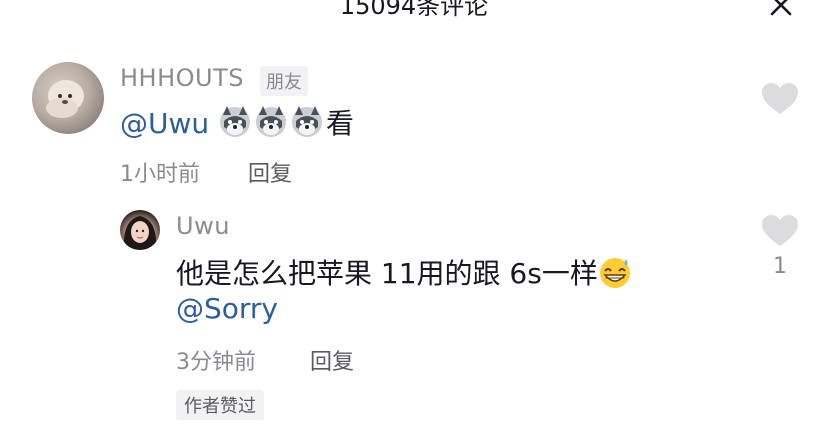 Image resolution: width=828 pixels, height=442 pixels. Describe the element at coordinates (203, 226) in the screenshot. I see `comment-username: Uwu` at that location.